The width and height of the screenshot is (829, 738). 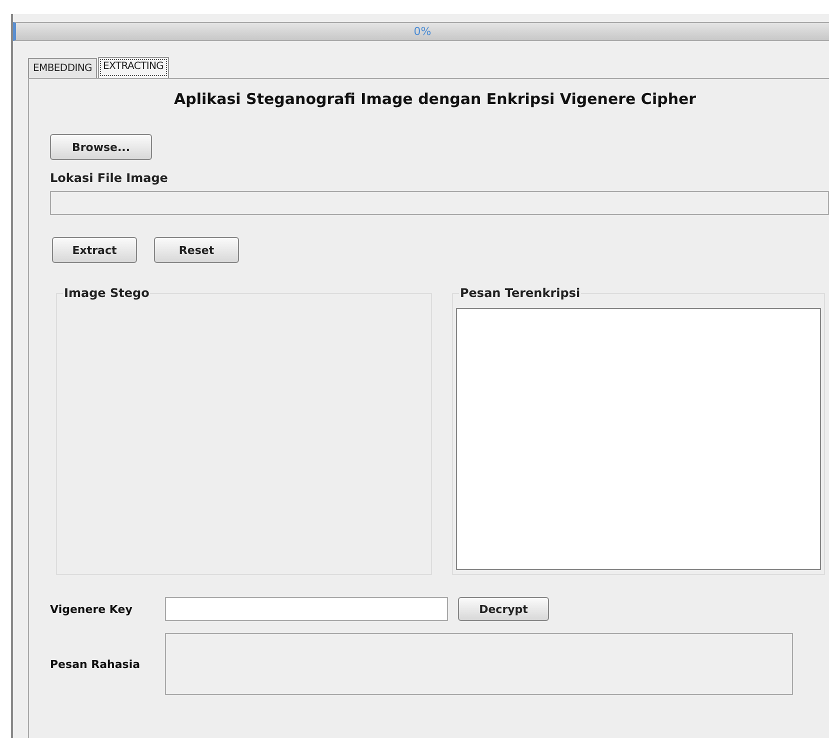 What do you see at coordinates (196, 250) in the screenshot?
I see `action-button: Reset` at bounding box center [196, 250].